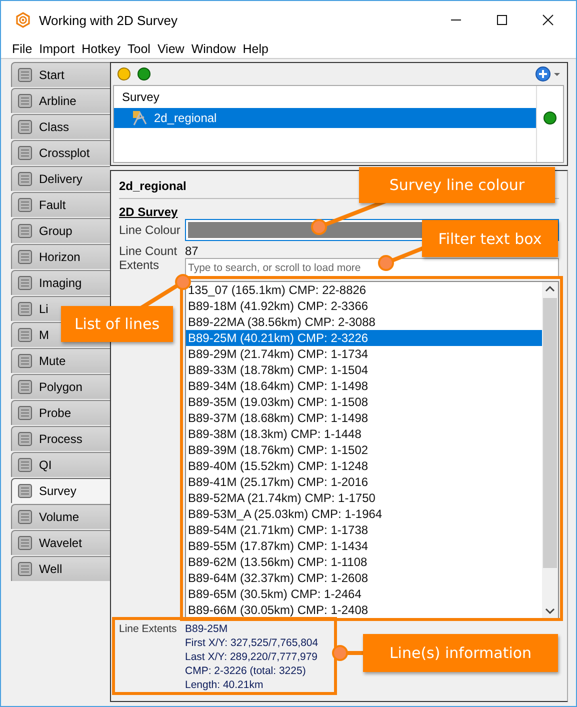  I want to click on list-item: B89-18M (41.92km) CMP: 2-3366, so click(364, 306).